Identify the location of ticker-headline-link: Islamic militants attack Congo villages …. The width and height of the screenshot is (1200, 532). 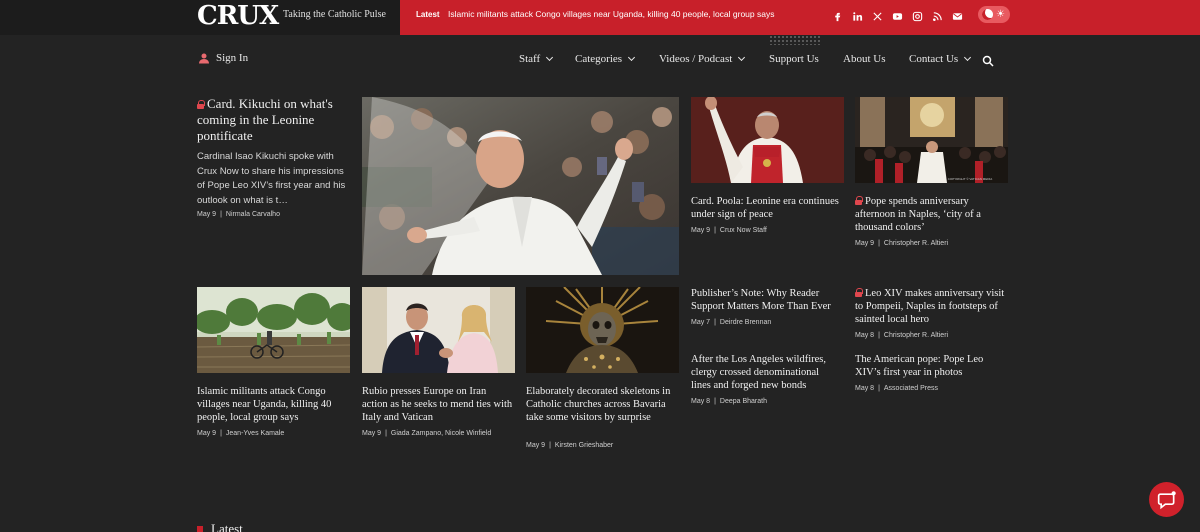
(611, 14).